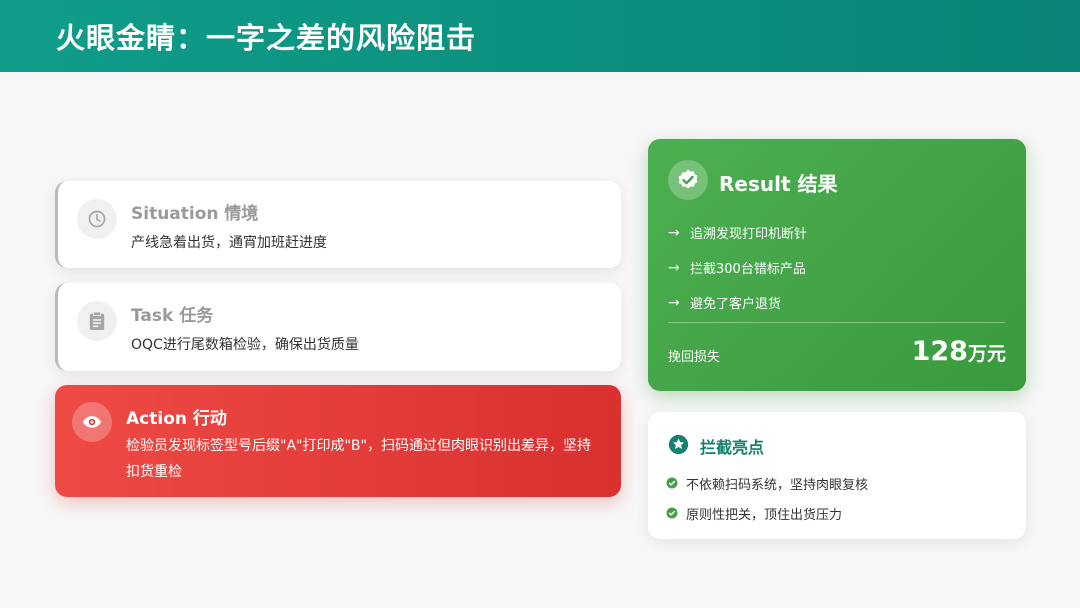  What do you see at coordinates (245, 345) in the screenshot?
I see `task-desc: OQC进行尾数箱检验，确保出货质量` at bounding box center [245, 345].